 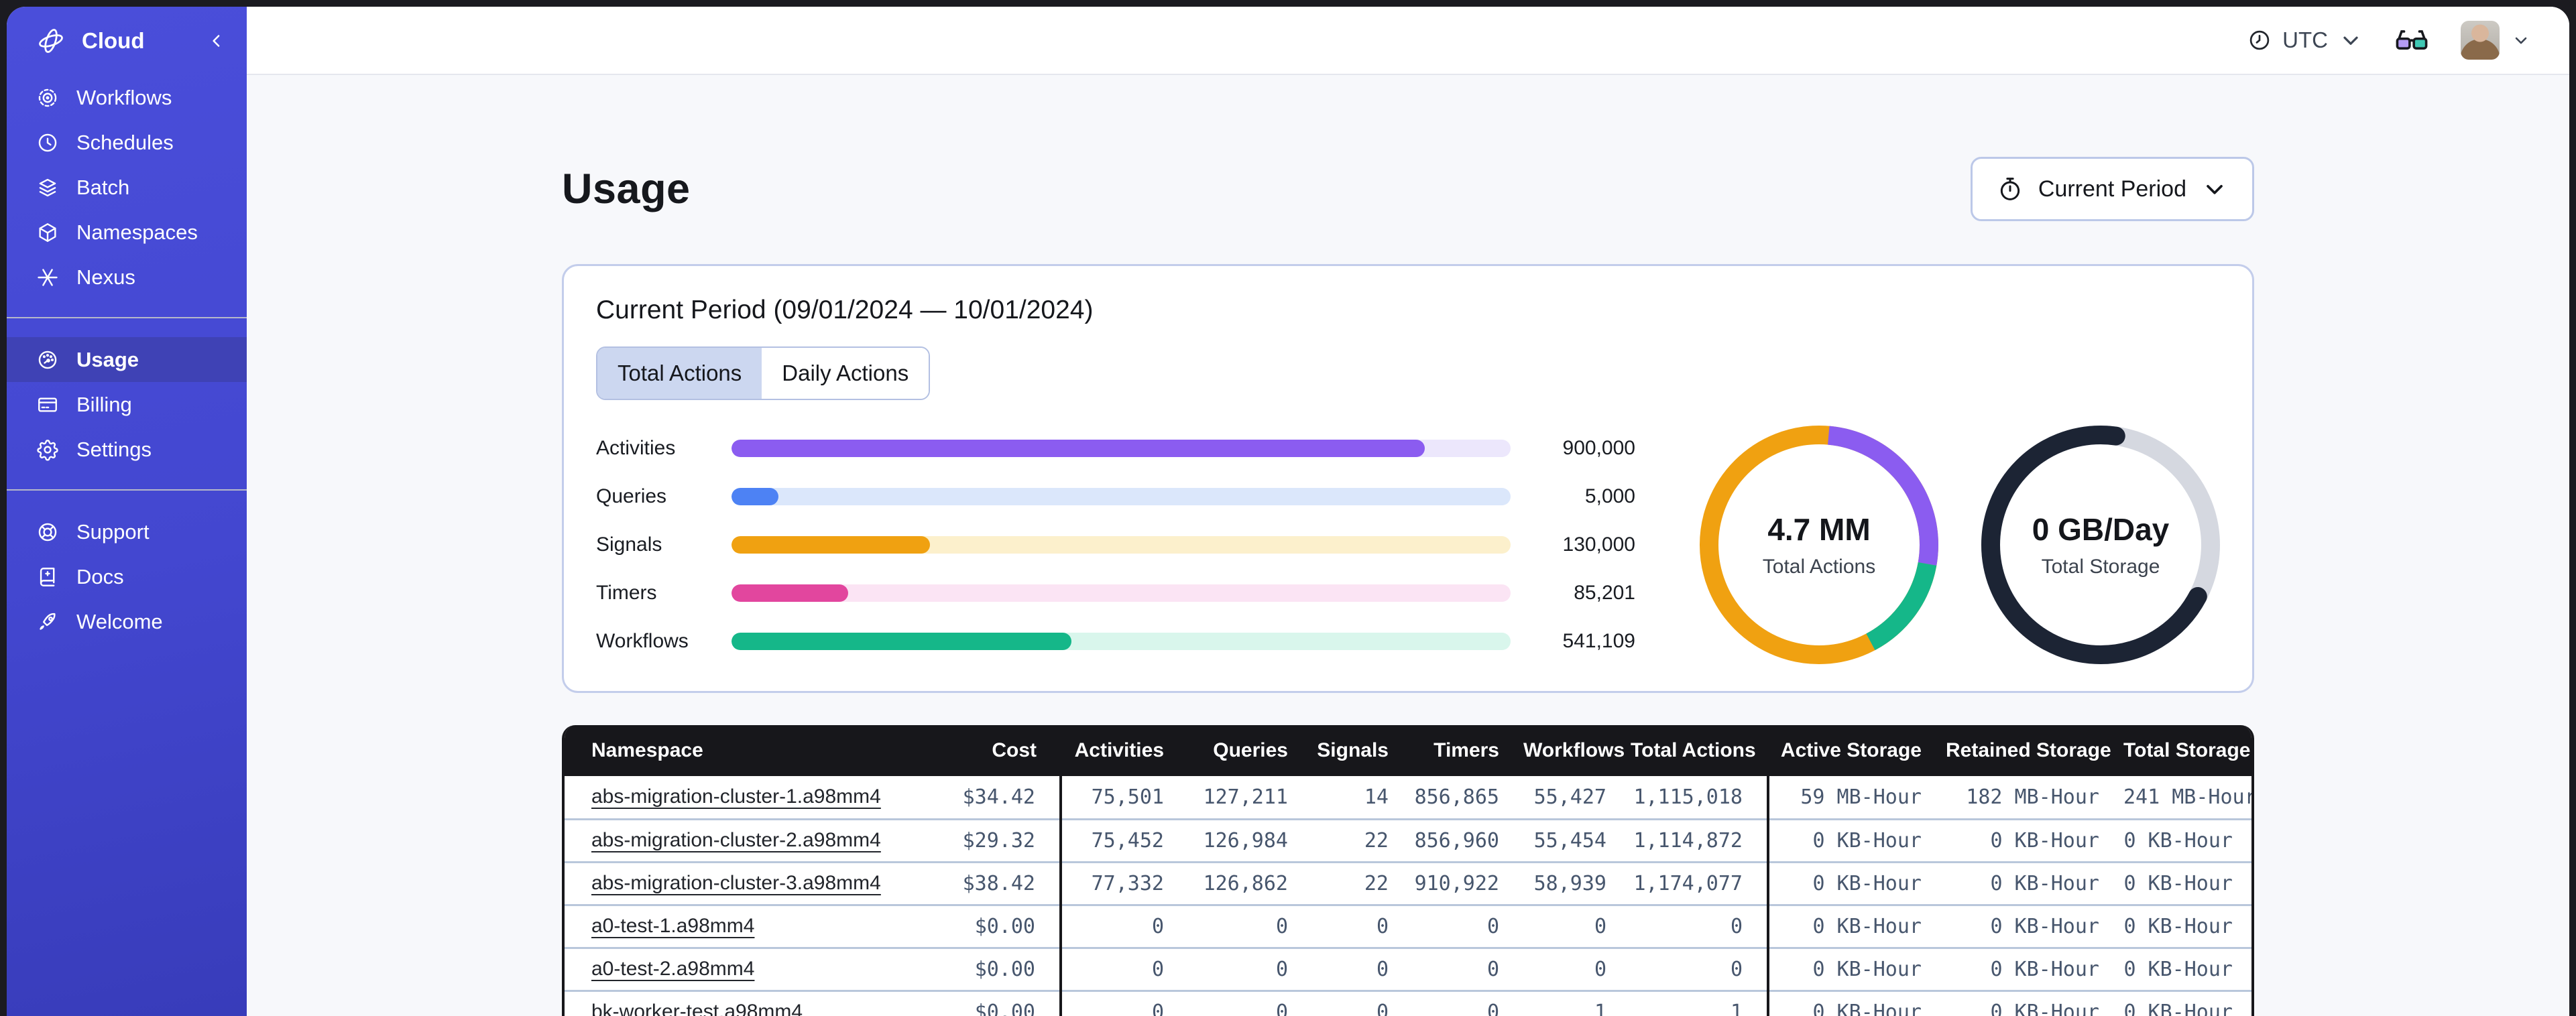 I want to click on account-menu, so click(x=2495, y=40).